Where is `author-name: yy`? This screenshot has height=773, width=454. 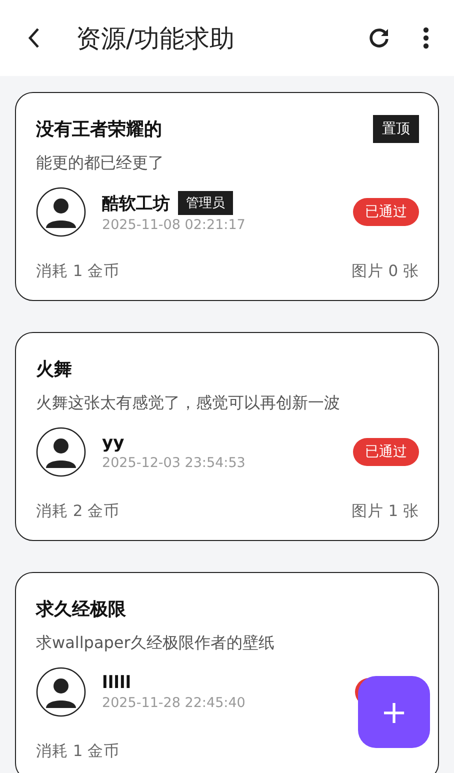
author-name: yy is located at coordinates (113, 443).